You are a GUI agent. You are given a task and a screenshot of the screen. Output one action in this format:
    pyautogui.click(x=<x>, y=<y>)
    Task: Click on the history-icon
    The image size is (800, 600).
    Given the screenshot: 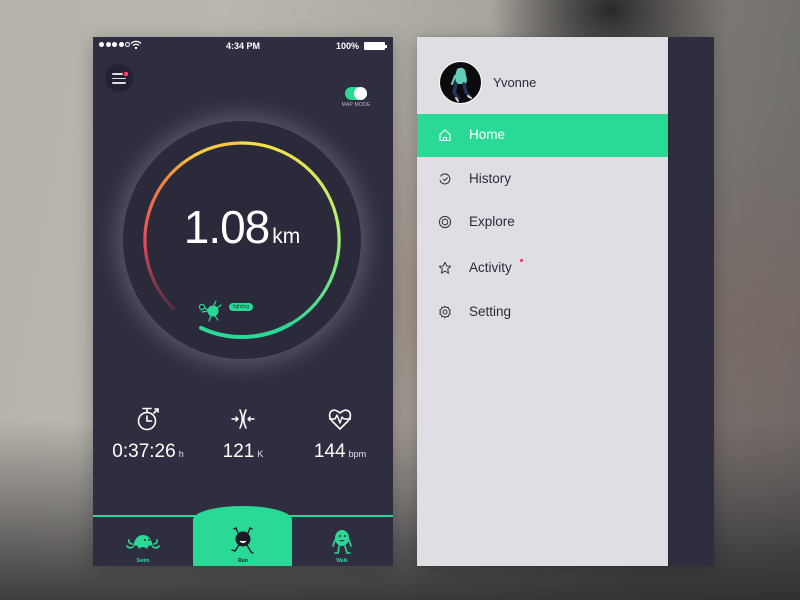 What is the action you would take?
    pyautogui.click(x=445, y=179)
    